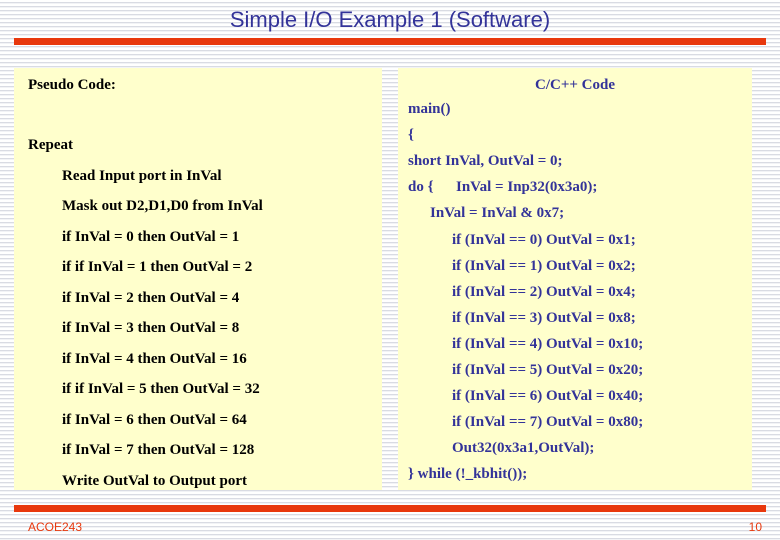 This screenshot has height=540, width=780. What do you see at coordinates (497, 213) in the screenshot?
I see `c-code-line: InVal = InVal & 0x7;` at bounding box center [497, 213].